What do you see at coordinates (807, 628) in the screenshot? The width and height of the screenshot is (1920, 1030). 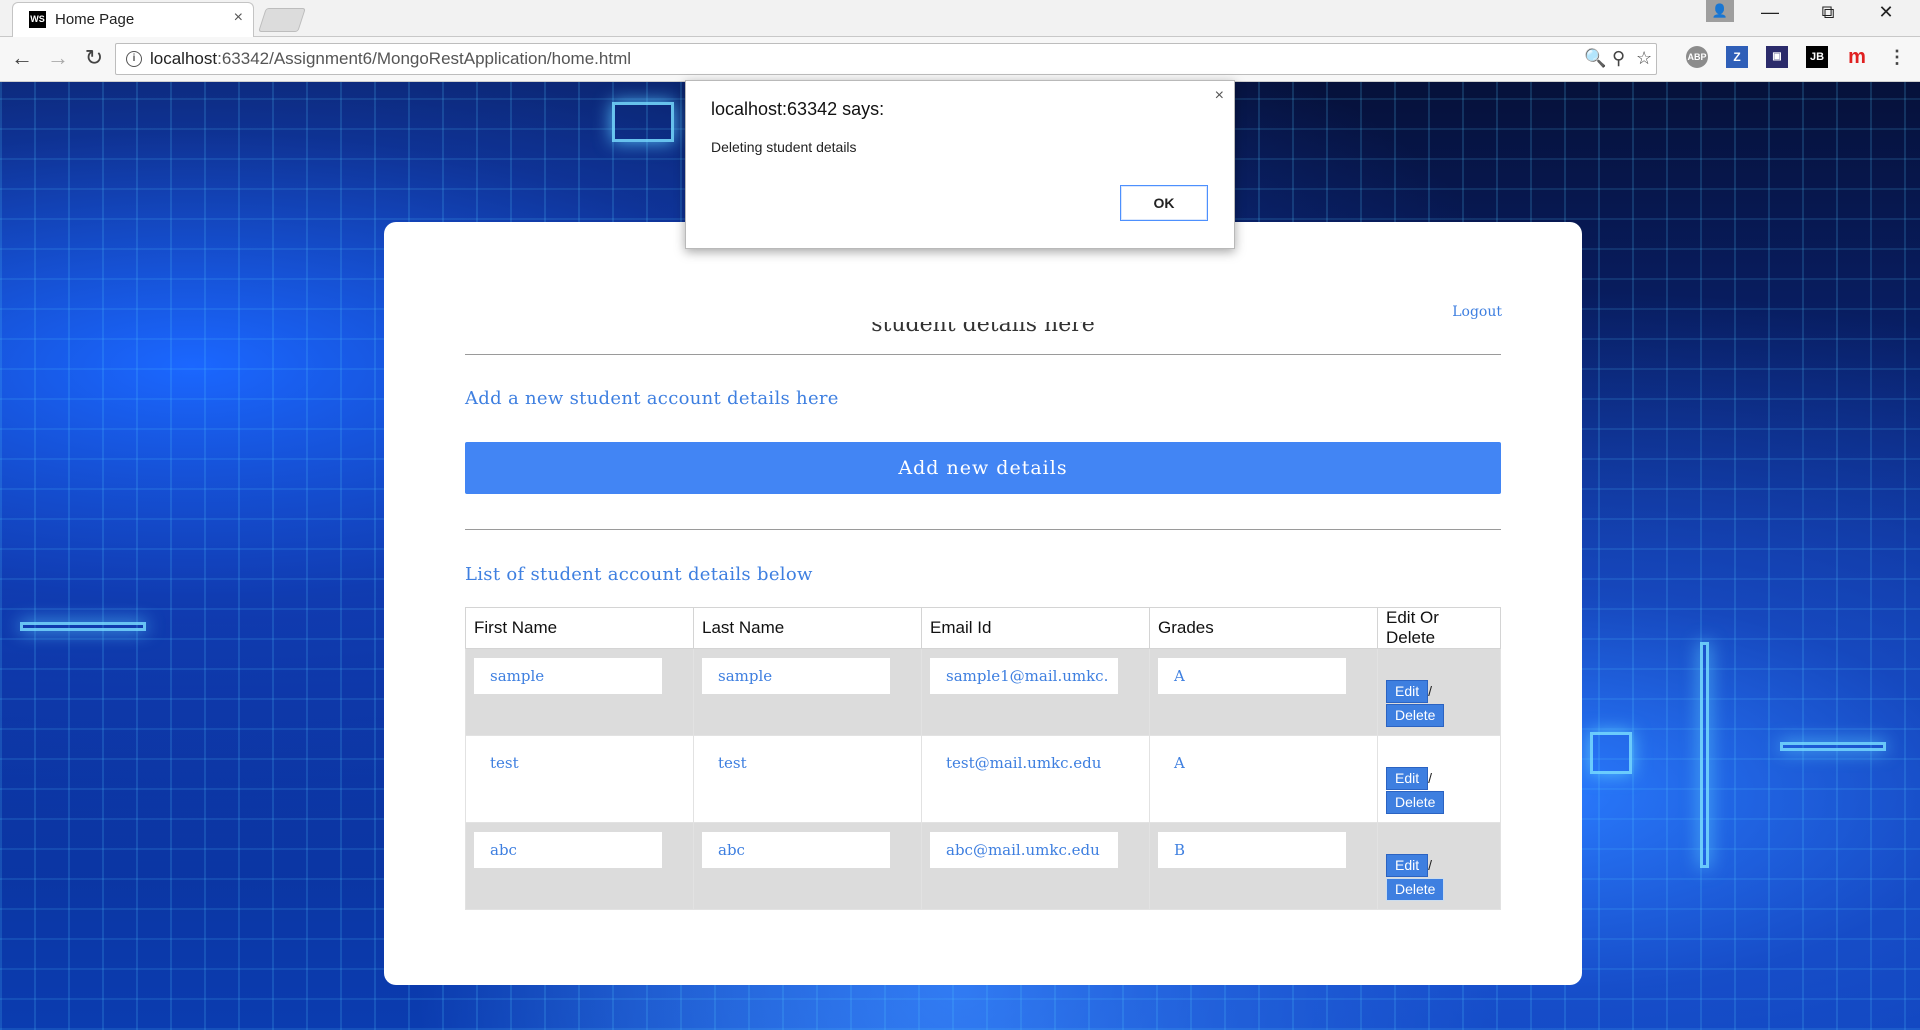 I see `col-last-name: Last Name` at bounding box center [807, 628].